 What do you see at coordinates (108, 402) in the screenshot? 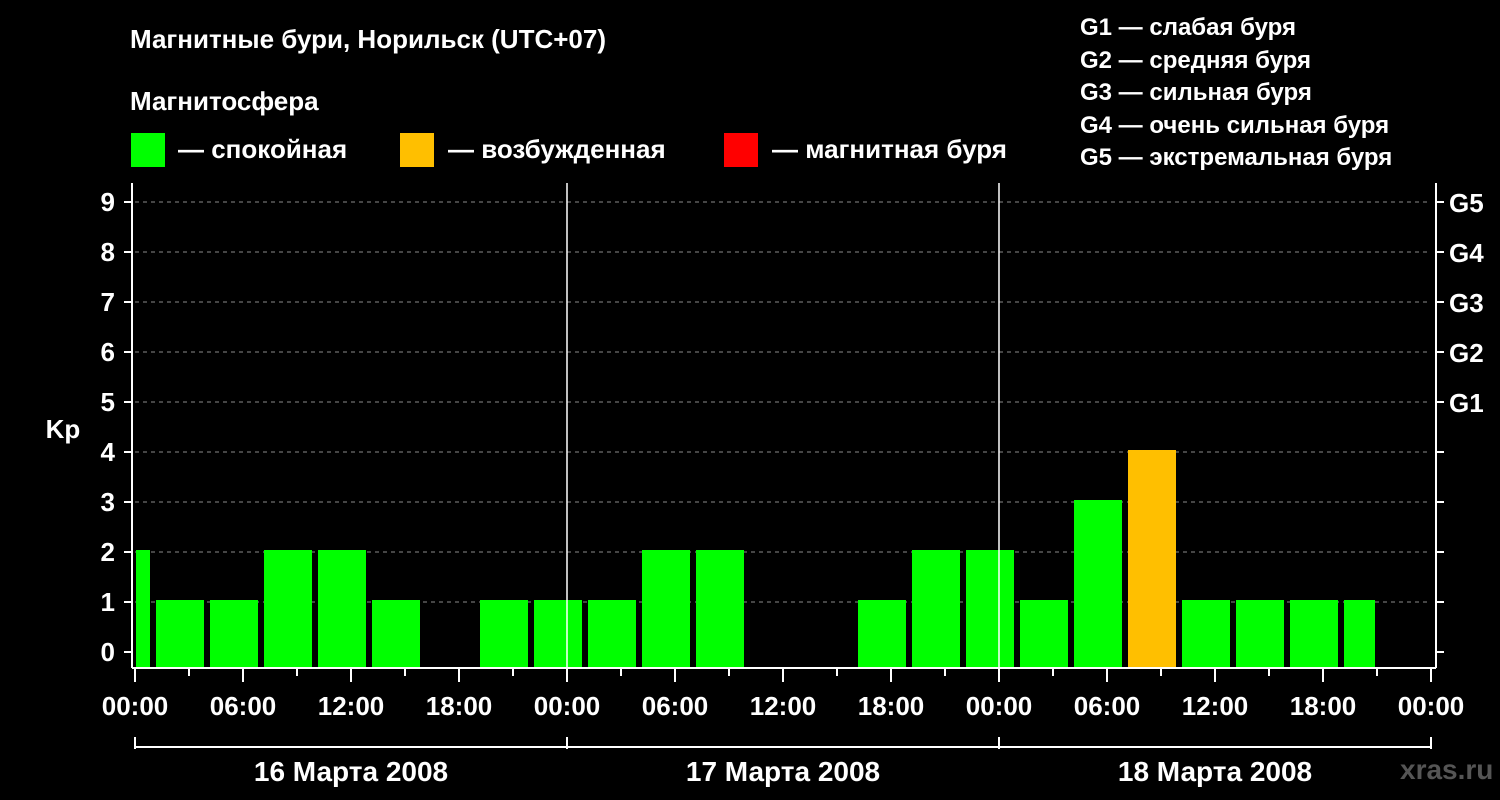
I see `y-tick-label: 5` at bounding box center [108, 402].